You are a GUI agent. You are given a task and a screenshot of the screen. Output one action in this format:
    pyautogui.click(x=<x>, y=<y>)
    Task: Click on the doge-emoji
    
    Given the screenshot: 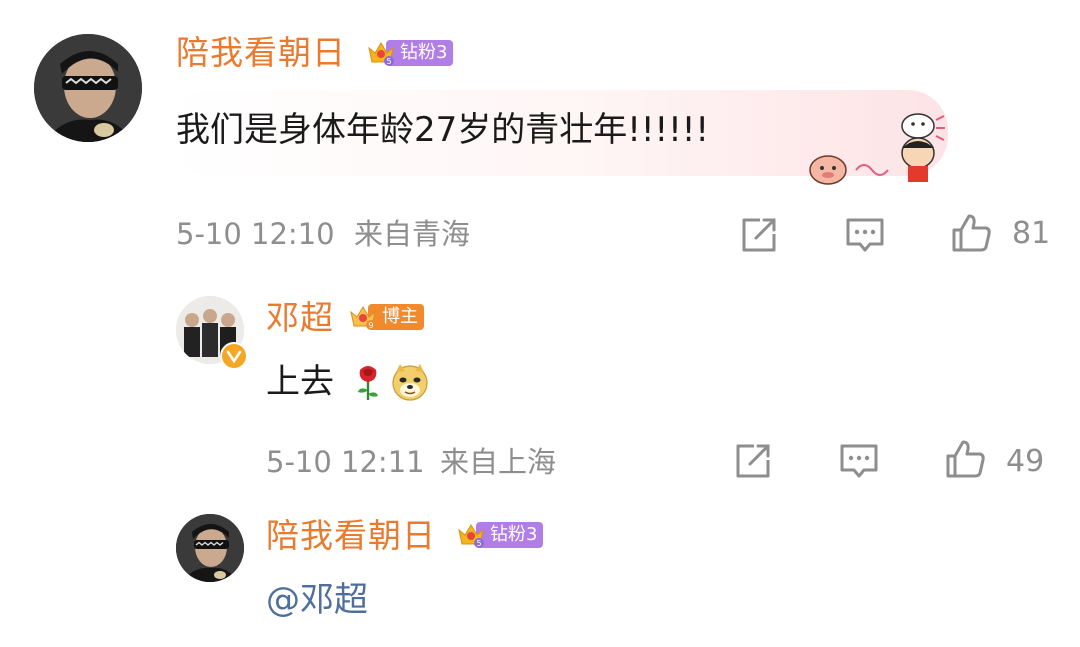 What is the action you would take?
    pyautogui.click(x=410, y=382)
    